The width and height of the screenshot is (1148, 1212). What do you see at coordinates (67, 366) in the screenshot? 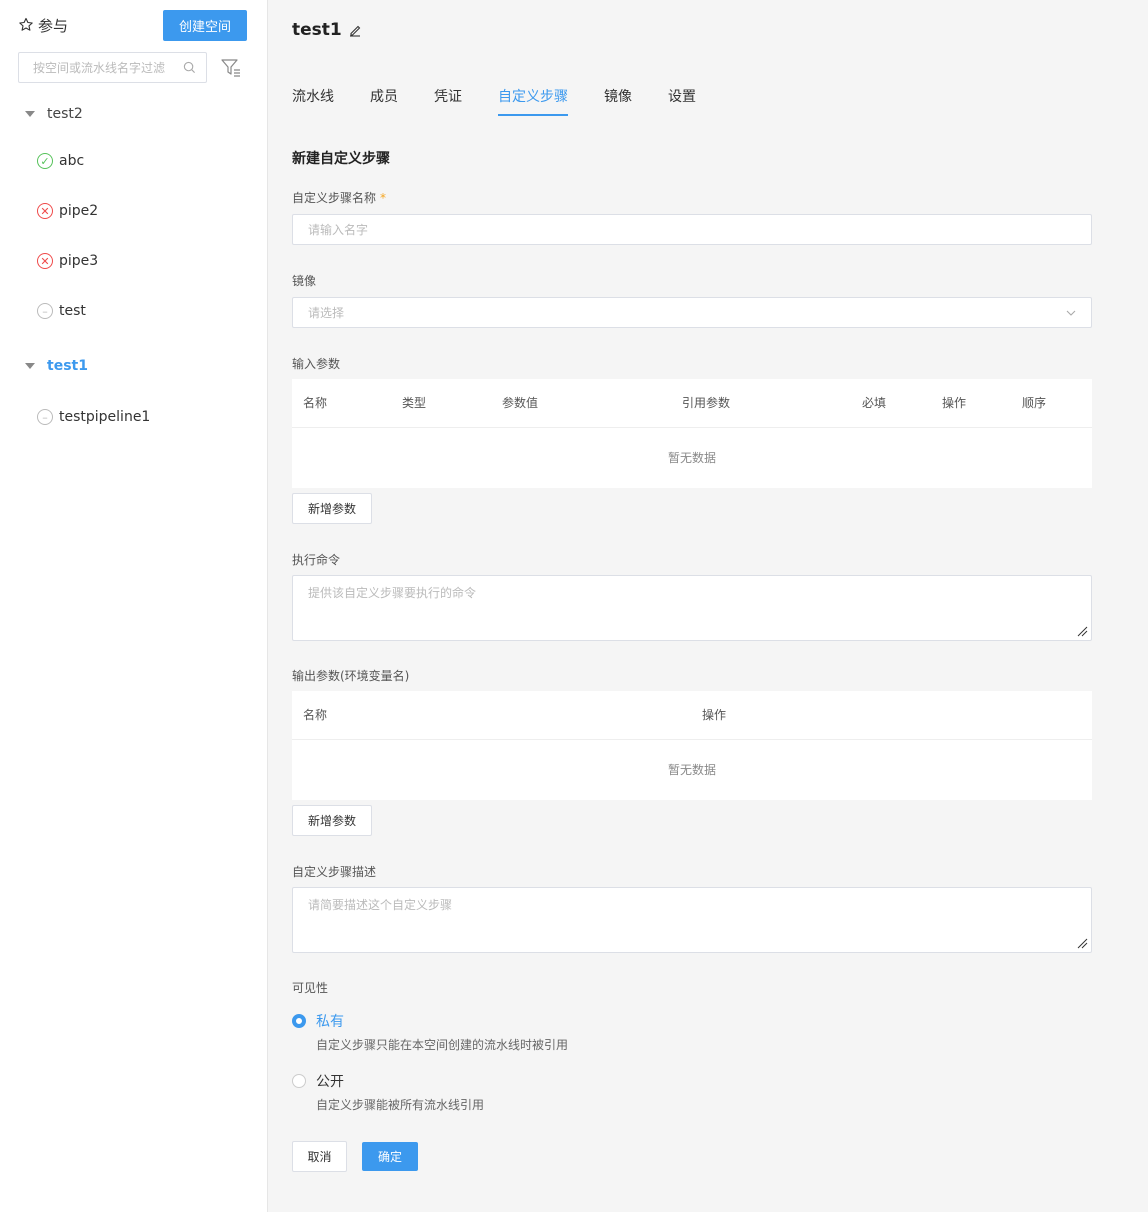
I see `tree-group-label: test1` at bounding box center [67, 366].